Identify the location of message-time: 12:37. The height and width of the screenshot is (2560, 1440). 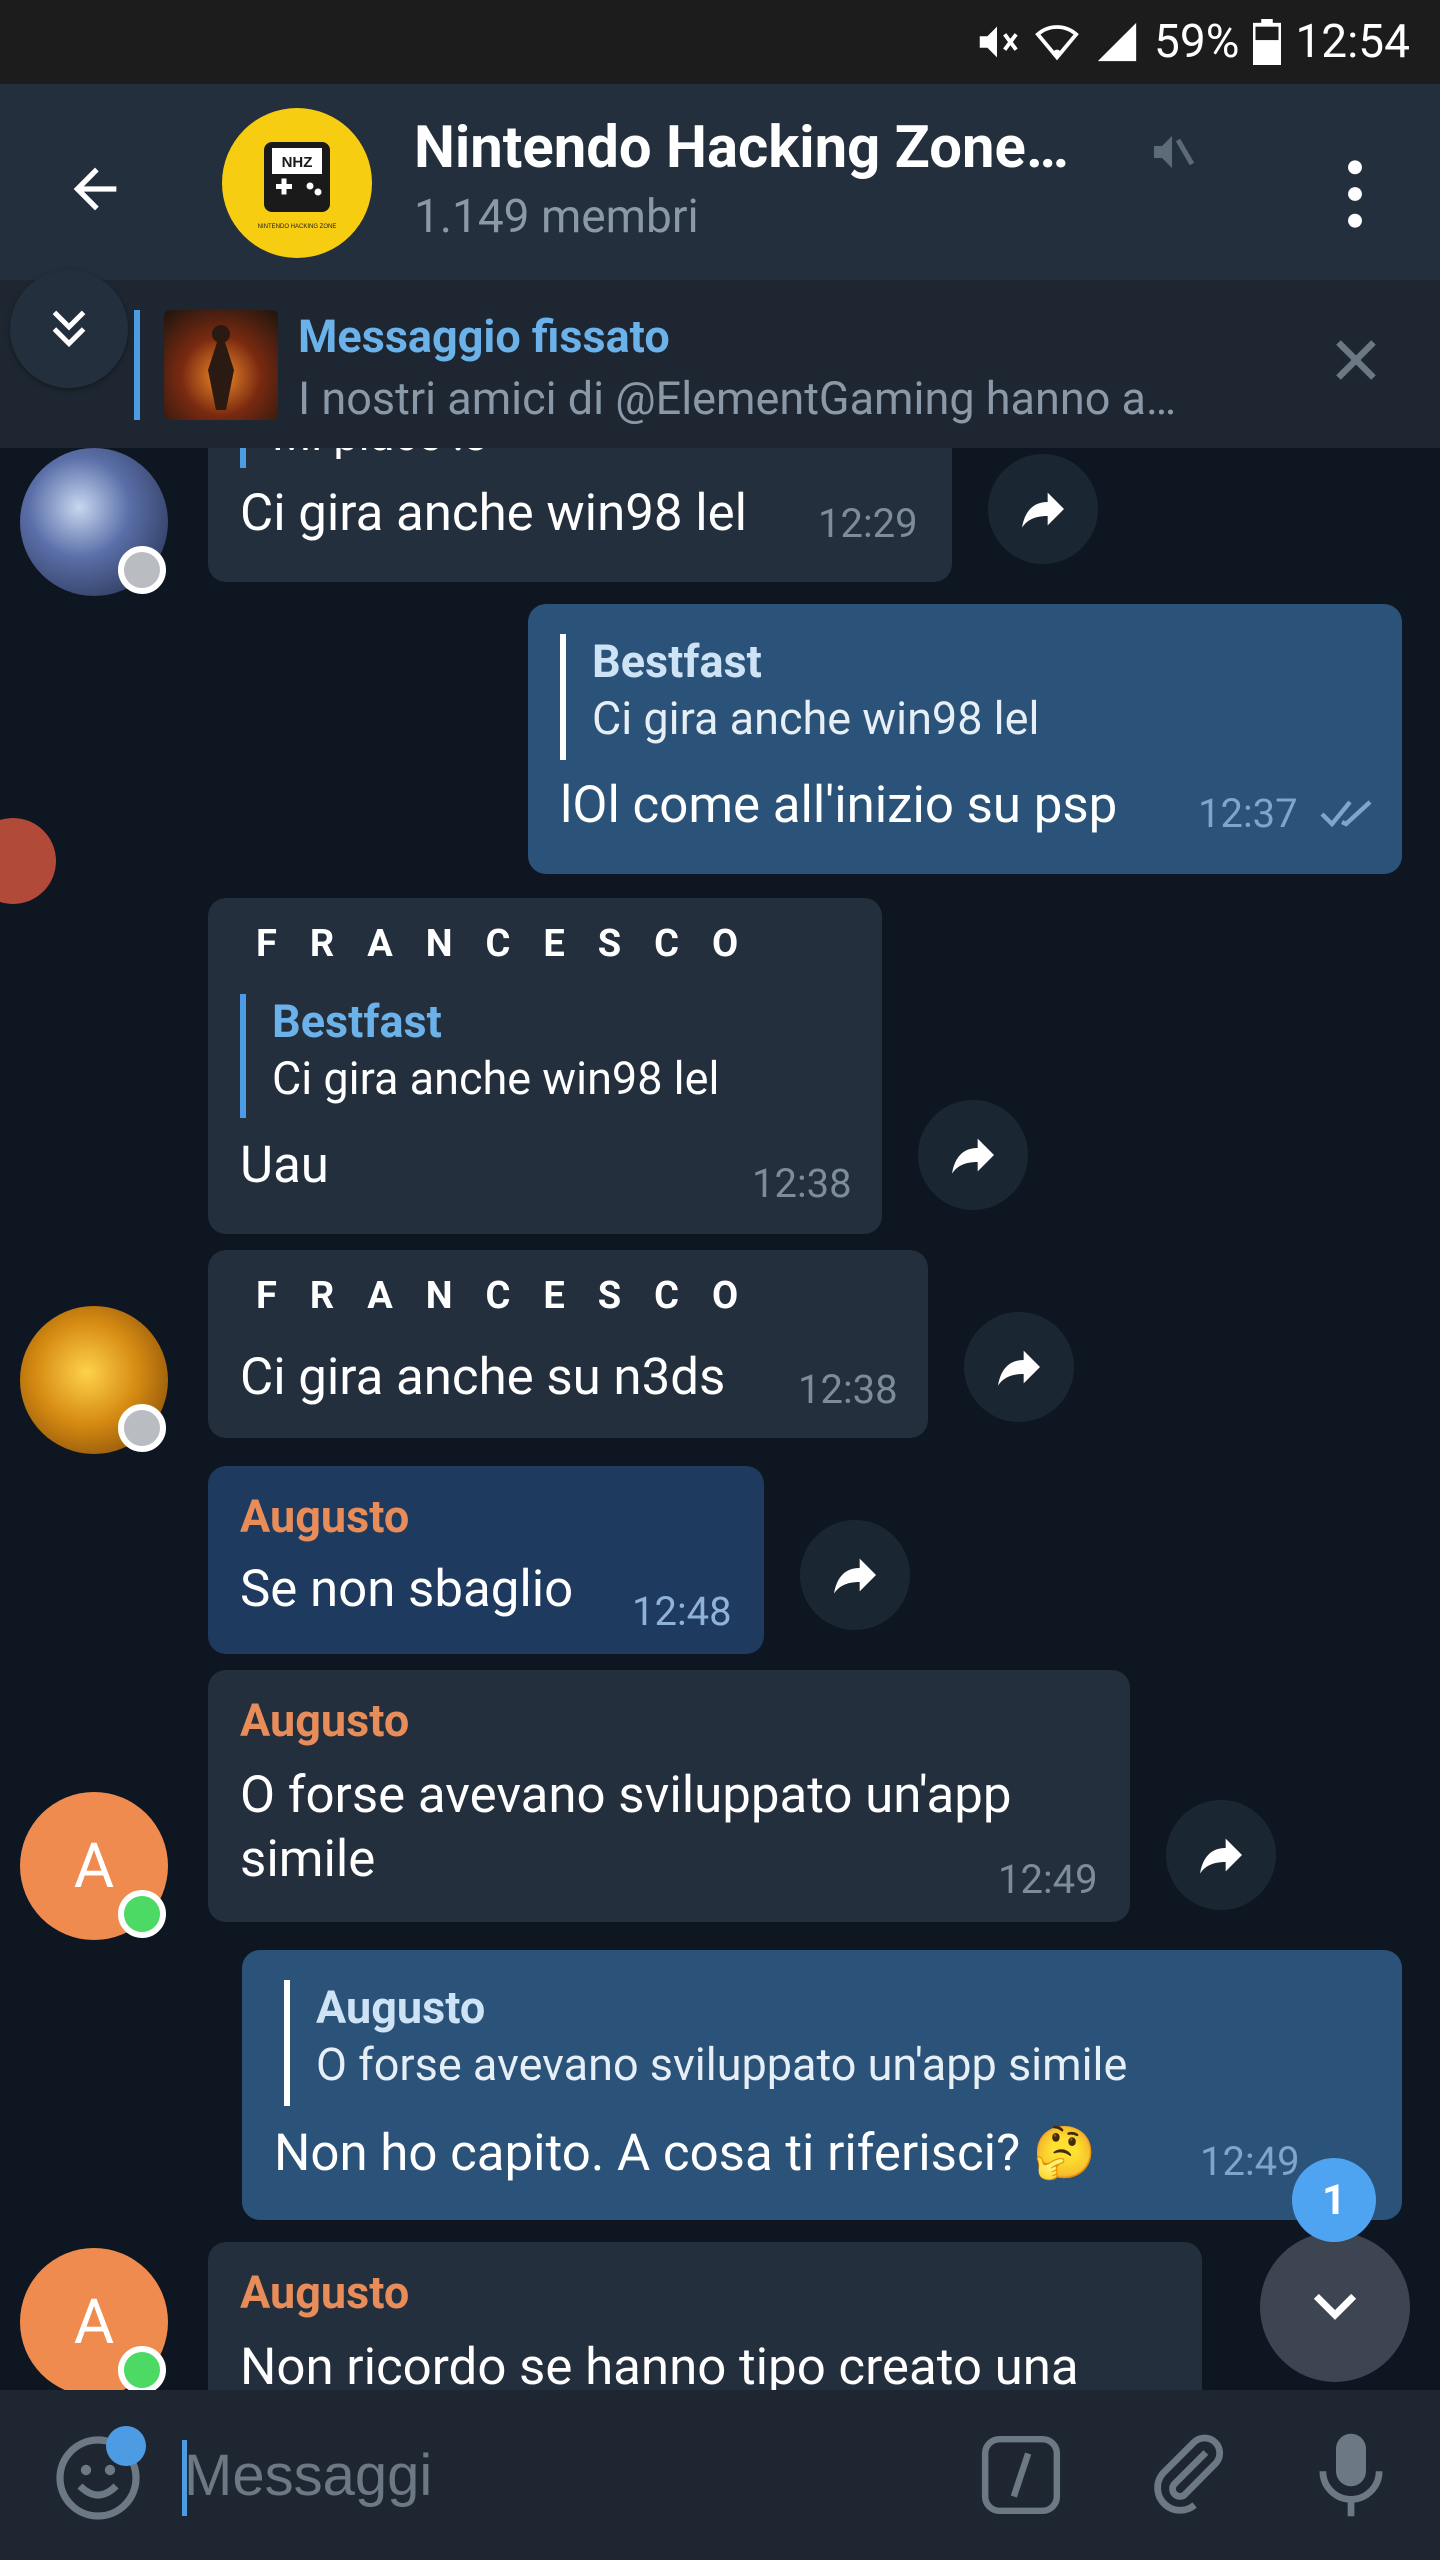
(1248, 813).